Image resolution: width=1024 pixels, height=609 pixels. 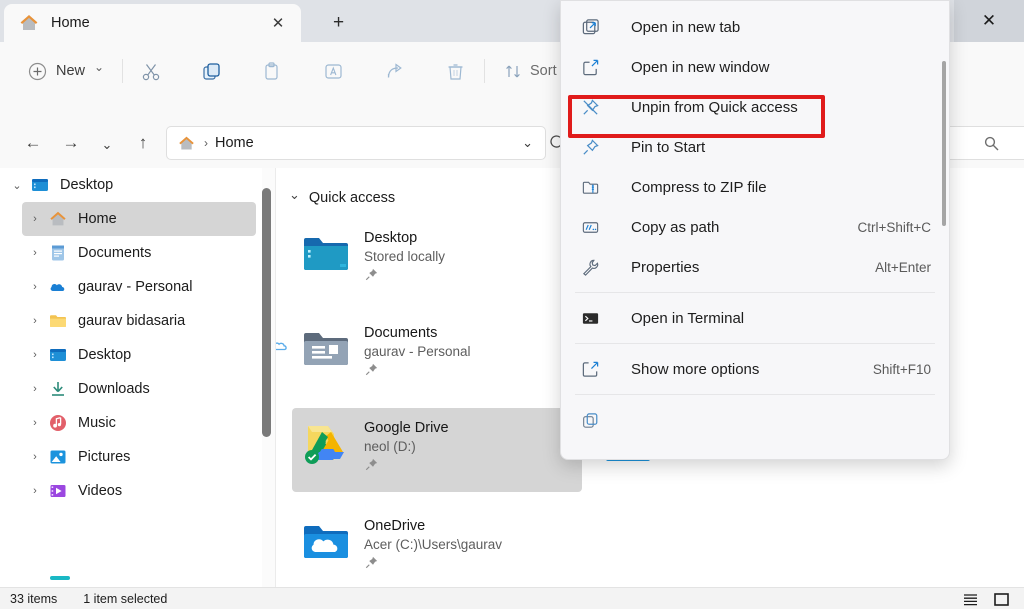 What do you see at coordinates (266, 312) in the screenshot?
I see `sidebar-scrollbar-thumb` at bounding box center [266, 312].